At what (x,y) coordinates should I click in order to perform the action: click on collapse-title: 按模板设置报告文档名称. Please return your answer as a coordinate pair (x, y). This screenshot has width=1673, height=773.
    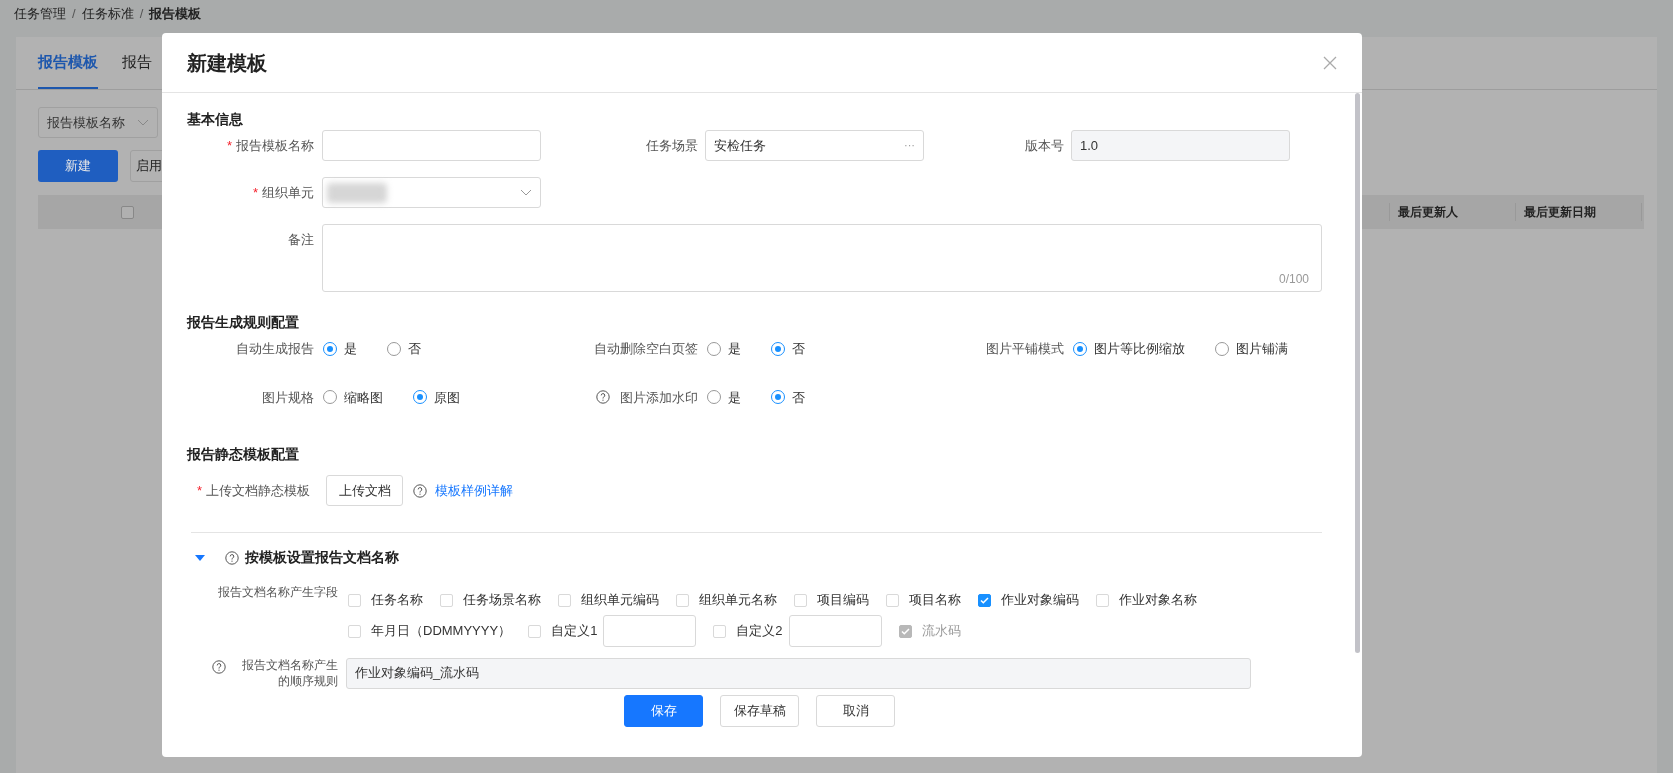
    Looking at the image, I should click on (322, 557).